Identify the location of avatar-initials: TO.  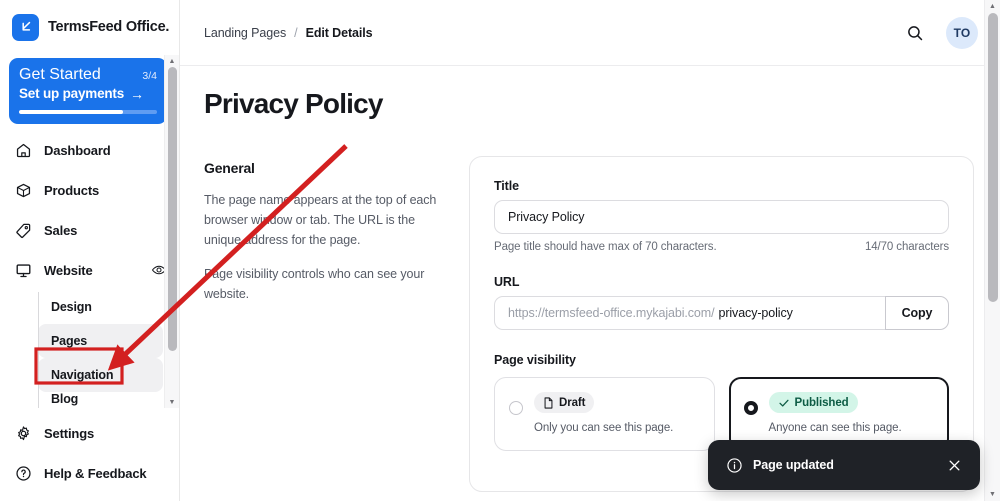
(962, 32).